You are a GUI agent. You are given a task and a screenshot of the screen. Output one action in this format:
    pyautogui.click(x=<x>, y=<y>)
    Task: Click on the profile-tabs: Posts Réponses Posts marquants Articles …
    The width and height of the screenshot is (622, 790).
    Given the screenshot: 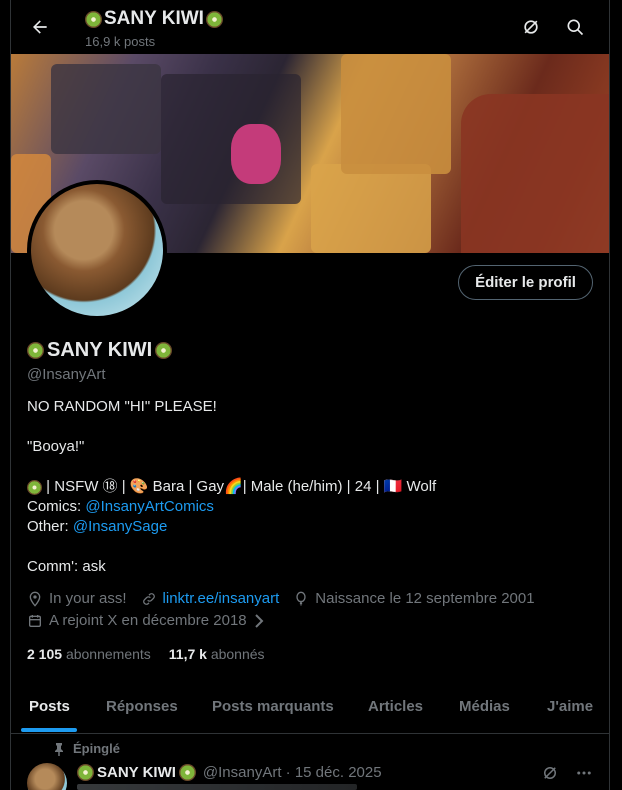 What is the action you would take?
    pyautogui.click(x=310, y=710)
    